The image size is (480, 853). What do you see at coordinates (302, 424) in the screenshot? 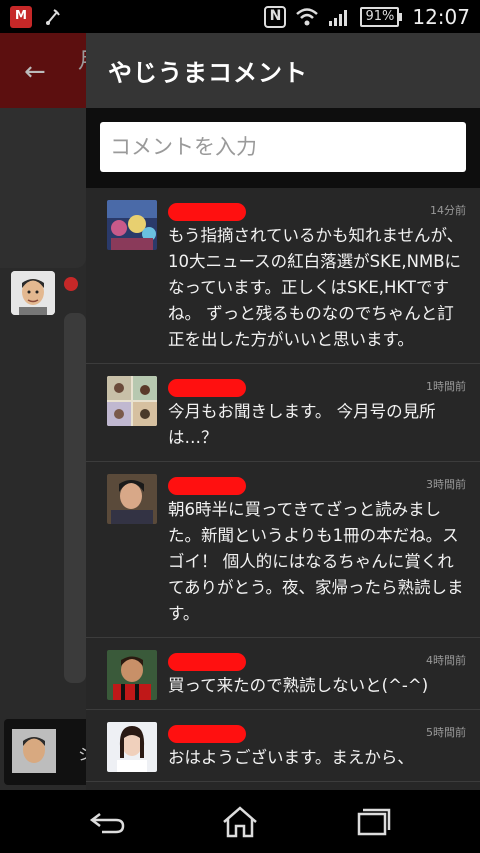
I see `comment-text: 今月もお聞きします。 今月号の見所は…？` at bounding box center [302, 424].